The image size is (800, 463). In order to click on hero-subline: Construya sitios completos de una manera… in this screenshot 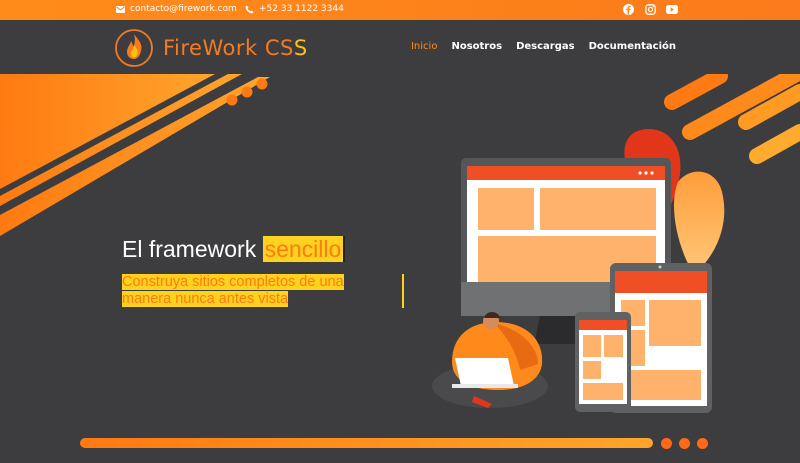, I will do `click(263, 291)`.